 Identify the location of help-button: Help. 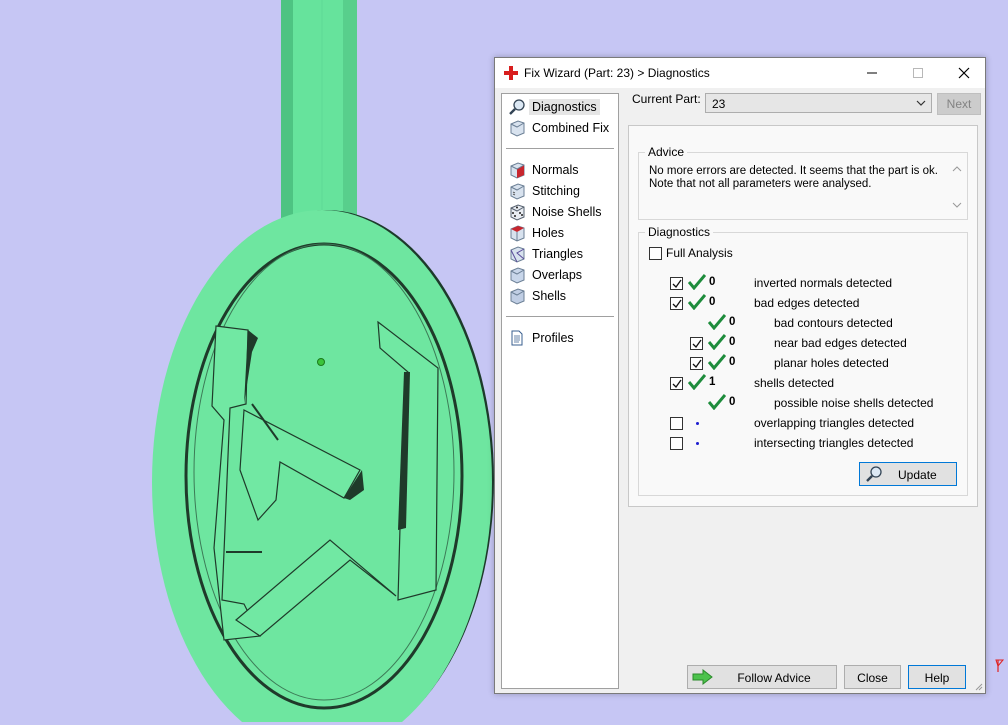
(937, 677).